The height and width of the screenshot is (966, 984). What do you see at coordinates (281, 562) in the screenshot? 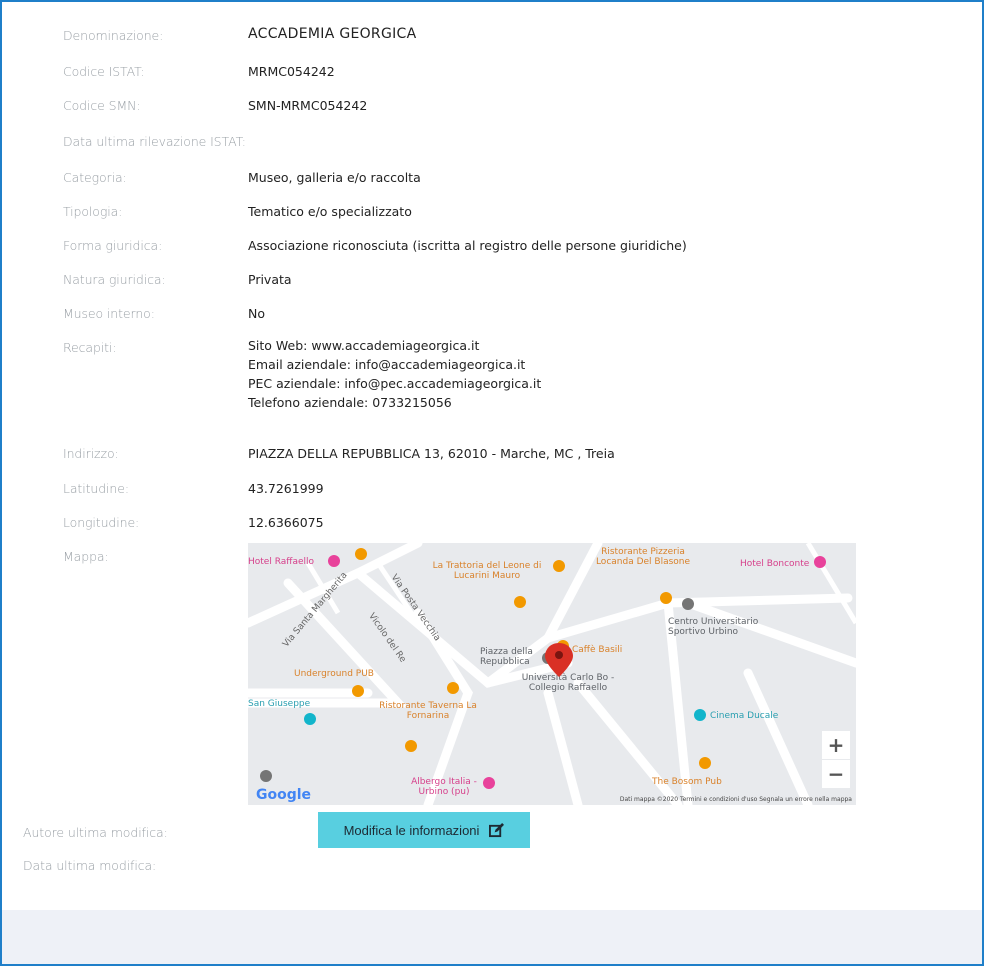
I see `hotel-raffaello-label: Hotel Raffaello` at bounding box center [281, 562].